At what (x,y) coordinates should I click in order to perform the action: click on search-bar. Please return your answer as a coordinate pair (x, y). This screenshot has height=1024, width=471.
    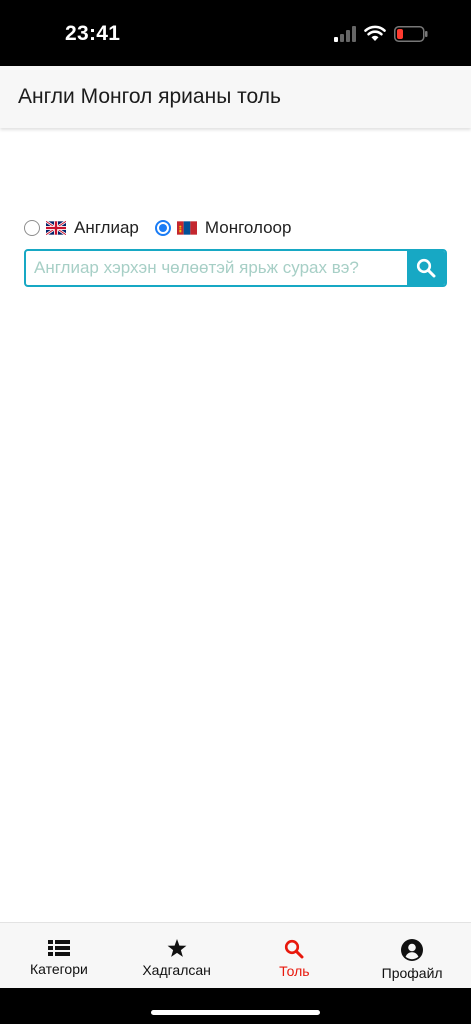
    Looking at the image, I should click on (235, 268).